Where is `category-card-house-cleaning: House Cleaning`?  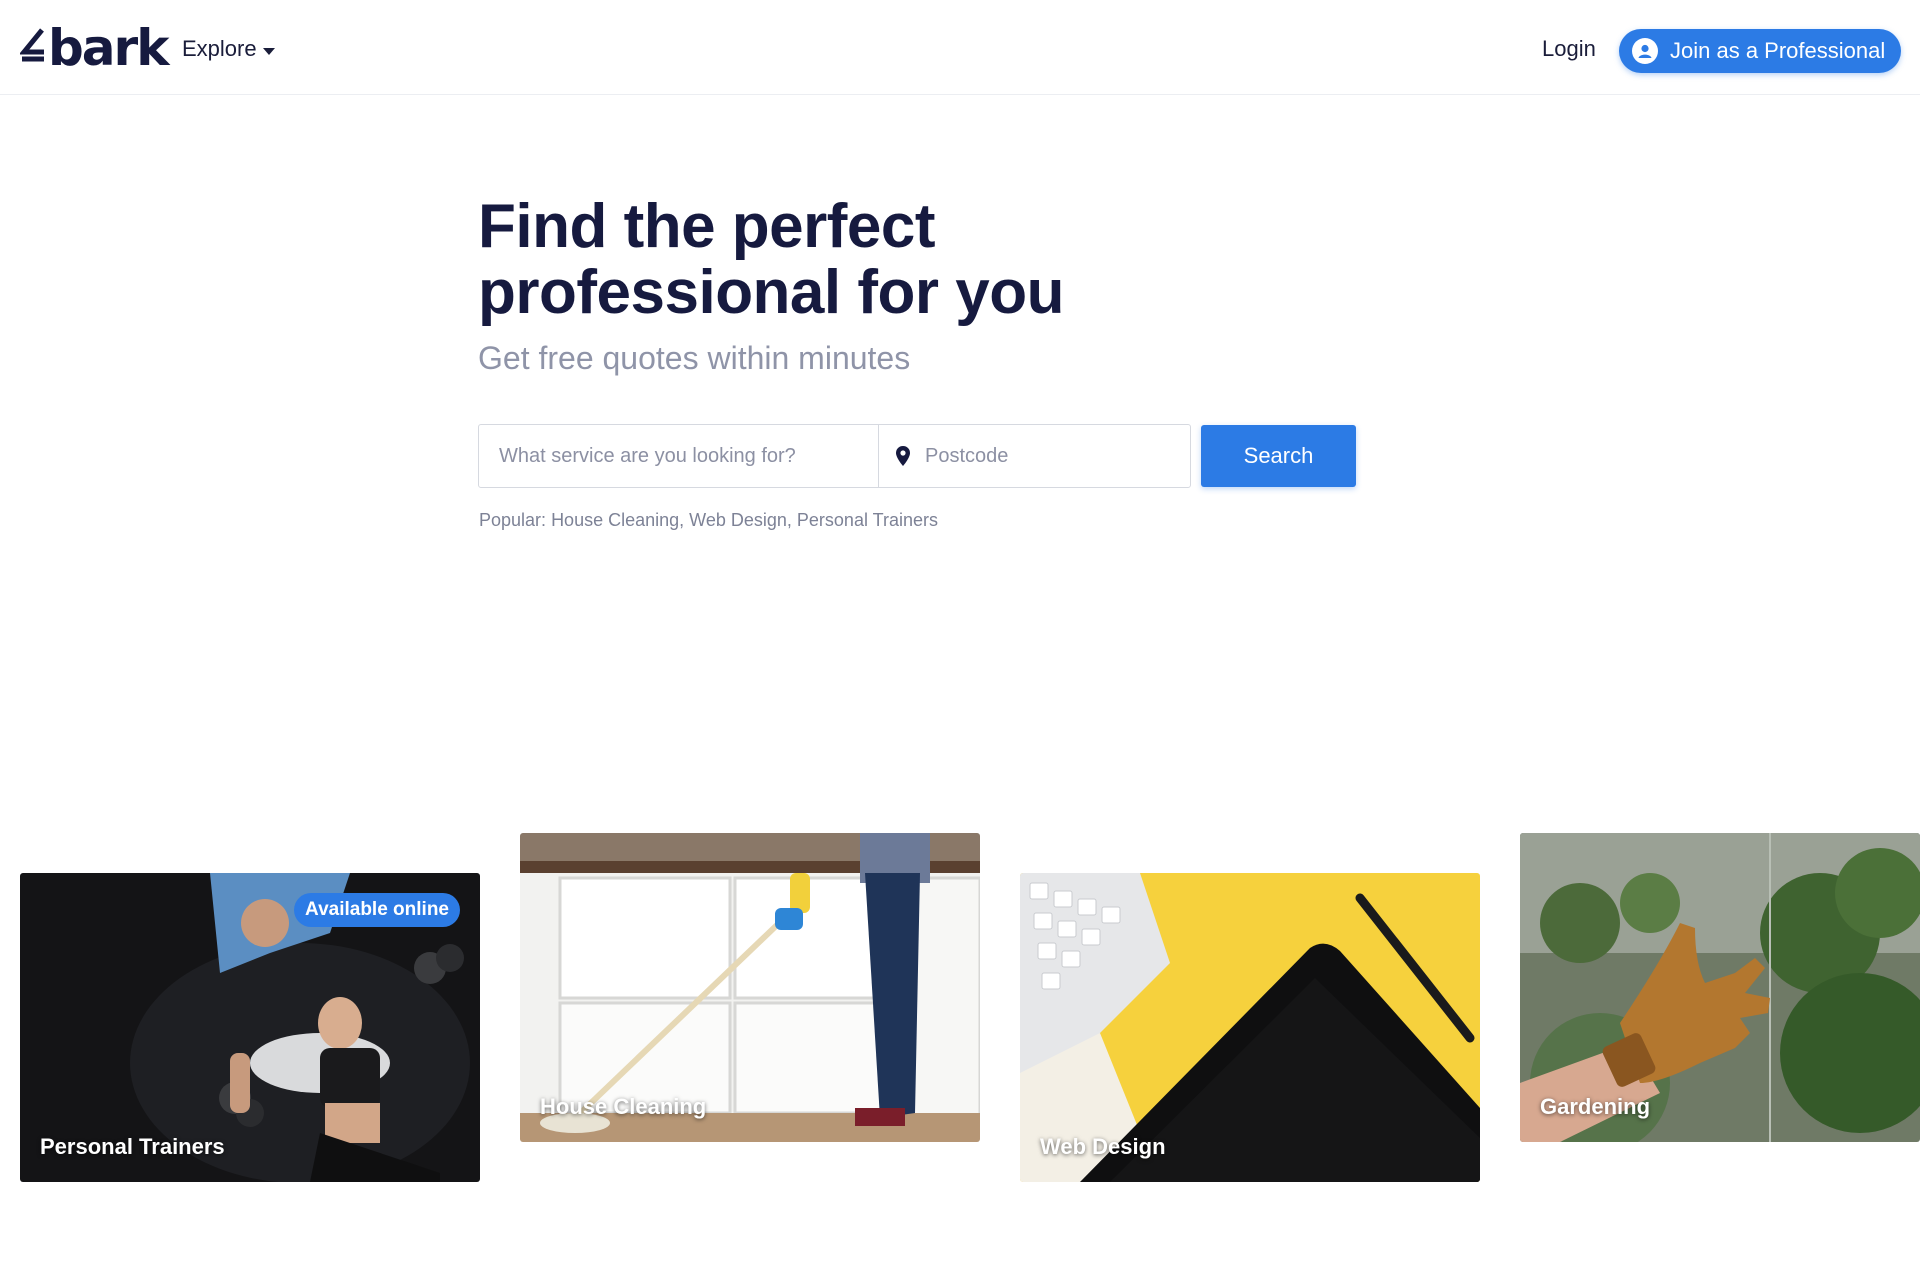
category-card-house-cleaning: House Cleaning is located at coordinates (750, 987).